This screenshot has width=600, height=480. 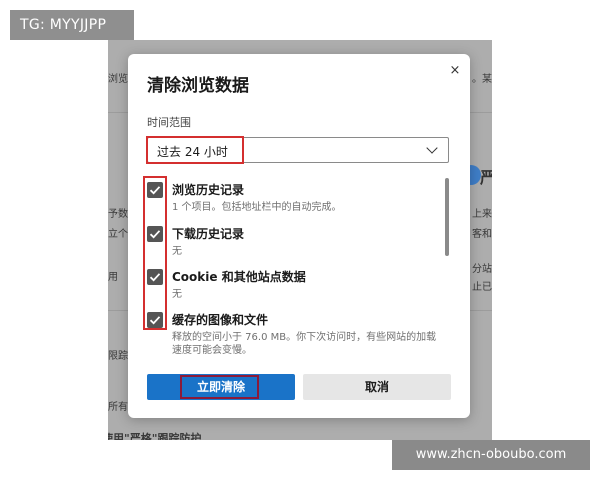 I want to click on background-text: 使用"严格"跟踪防护, so click(x=155, y=436).